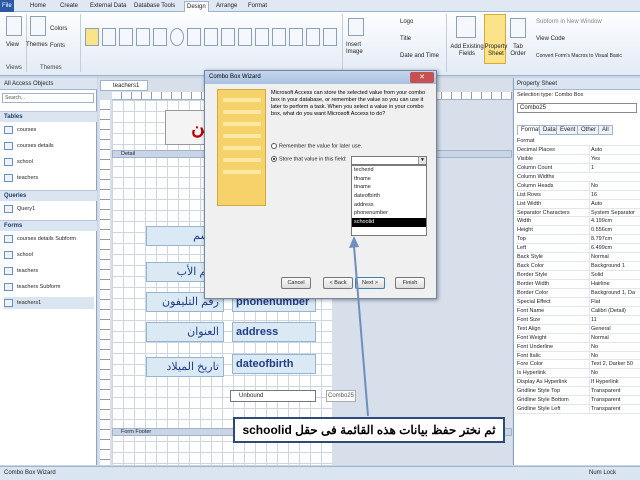  I want to click on property-row: Height 0.556cm, so click(578, 231).